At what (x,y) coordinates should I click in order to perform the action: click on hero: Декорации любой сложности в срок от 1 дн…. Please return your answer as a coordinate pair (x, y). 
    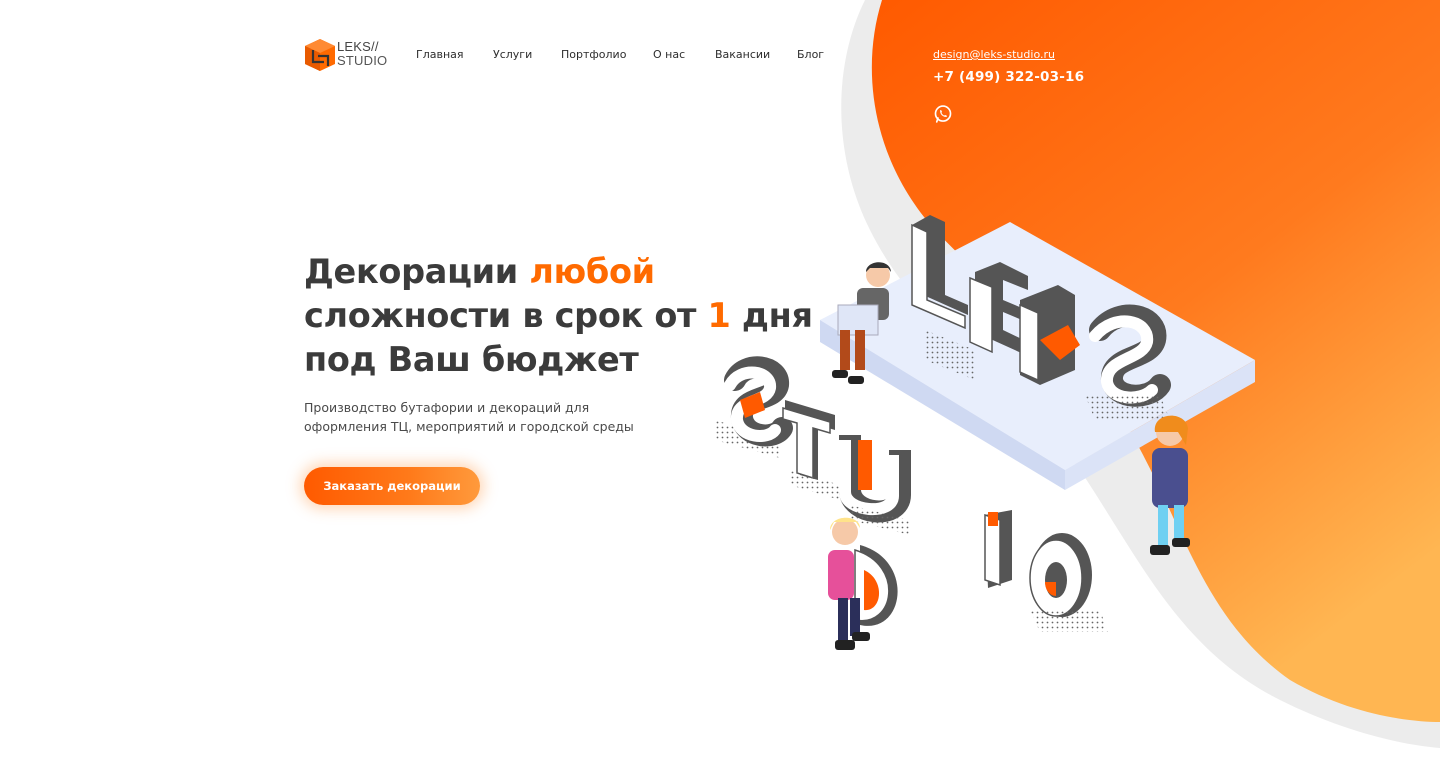
    Looking at the image, I should click on (564, 343).